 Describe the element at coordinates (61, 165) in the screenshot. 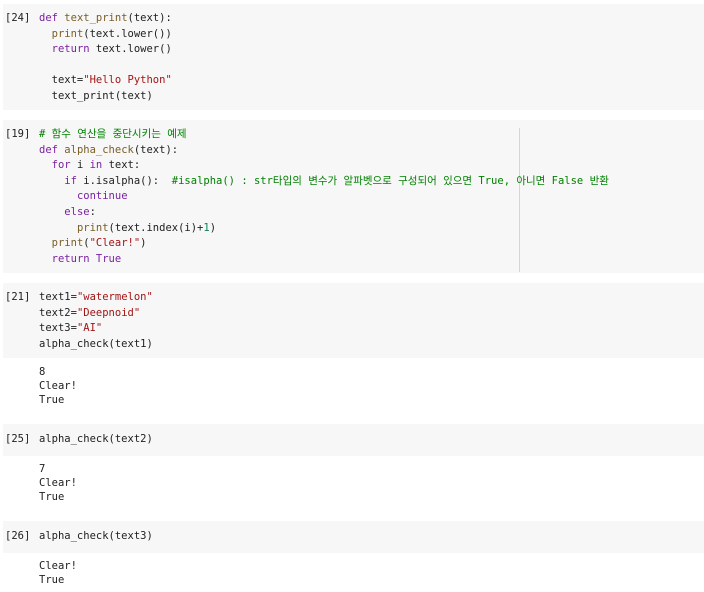

I see `code-token: for` at that location.